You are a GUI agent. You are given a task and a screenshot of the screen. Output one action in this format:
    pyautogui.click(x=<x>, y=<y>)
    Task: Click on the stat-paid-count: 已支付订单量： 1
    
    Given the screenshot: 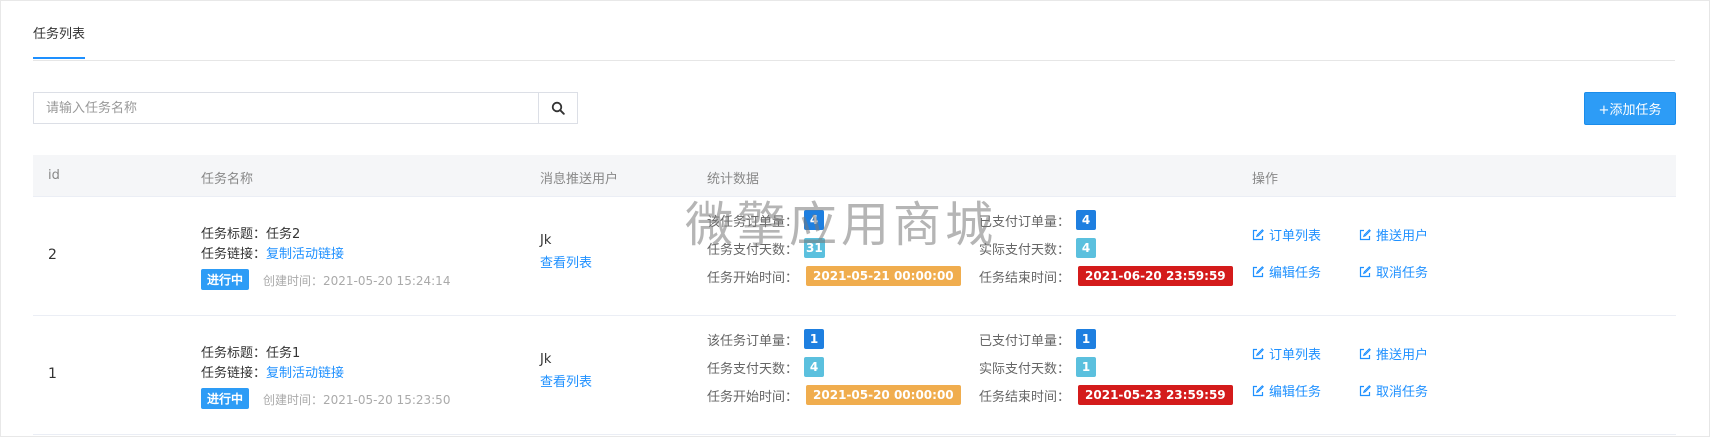 What is the action you would take?
    pyautogui.click(x=1038, y=339)
    